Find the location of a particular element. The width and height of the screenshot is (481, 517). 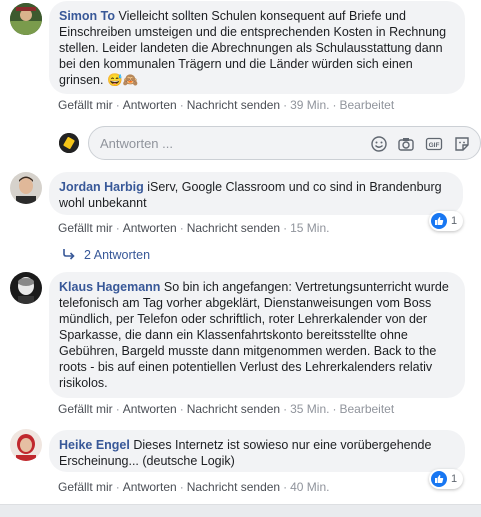

reply-input: Antworten ... GIF is located at coordinates (284, 143).